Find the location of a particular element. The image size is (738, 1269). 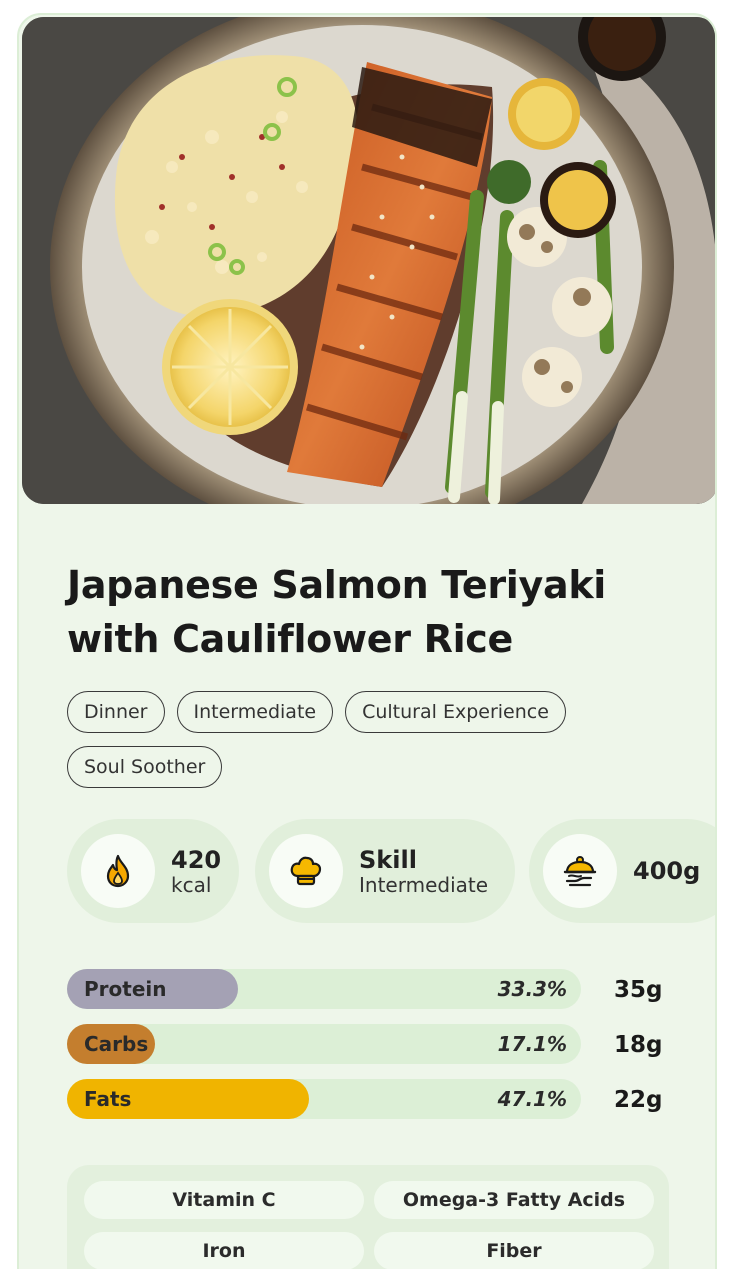

chef-hat-icon is located at coordinates (306, 871).